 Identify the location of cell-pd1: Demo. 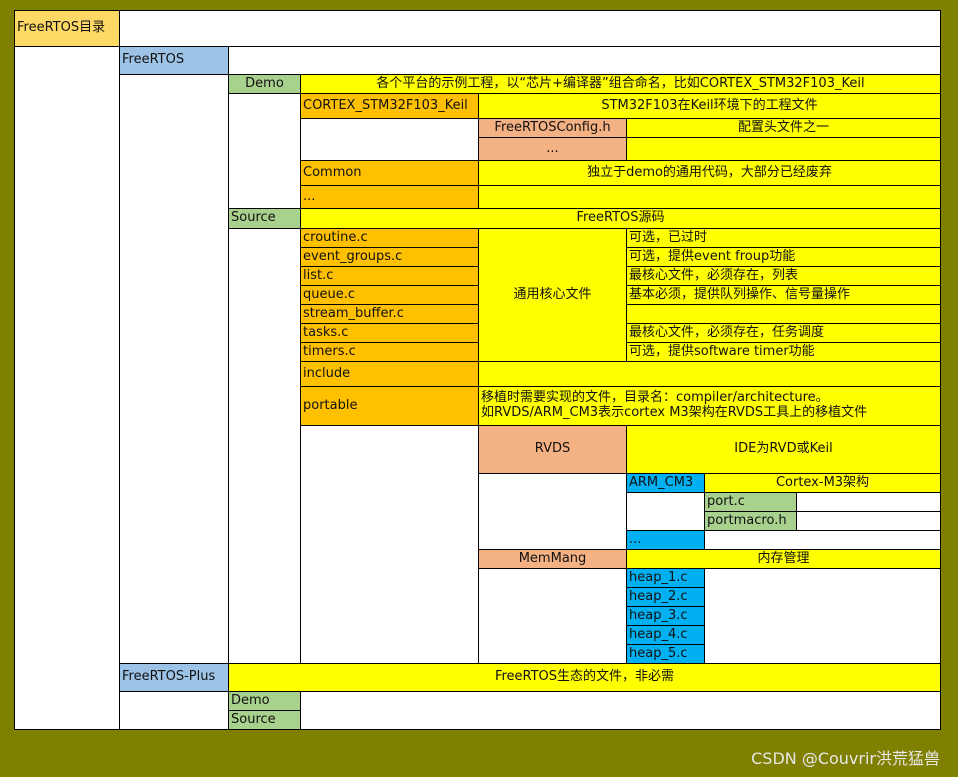
(264, 701).